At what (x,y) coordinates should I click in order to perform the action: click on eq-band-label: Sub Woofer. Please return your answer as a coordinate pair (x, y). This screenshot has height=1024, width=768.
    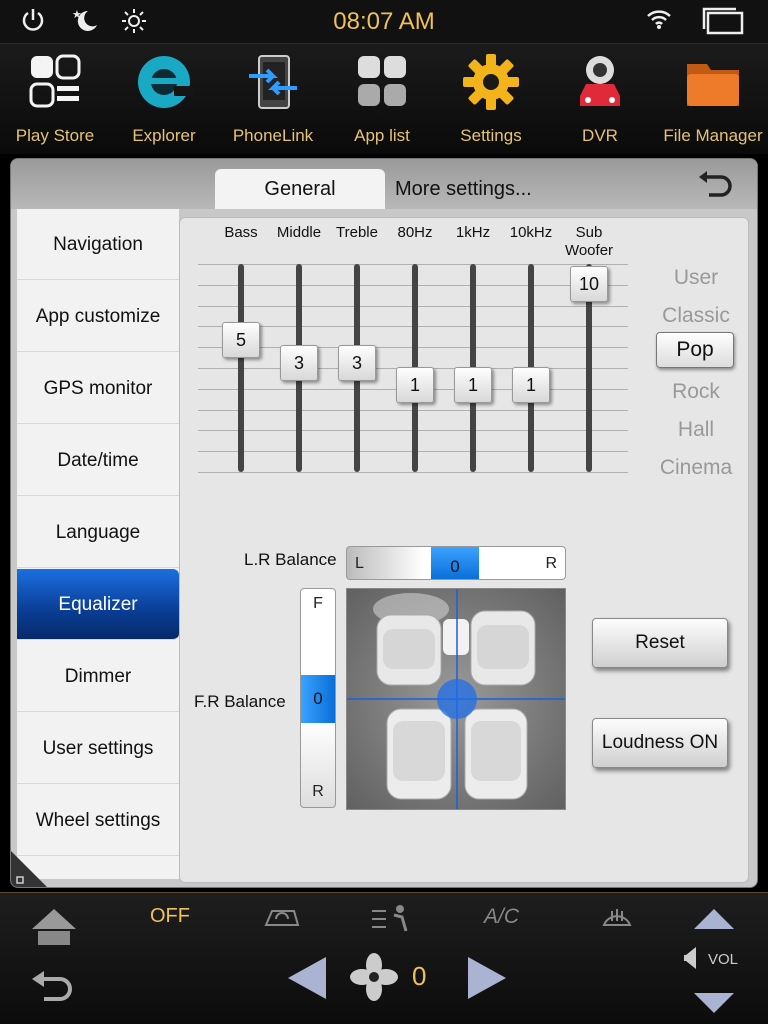
    Looking at the image, I should click on (589, 241).